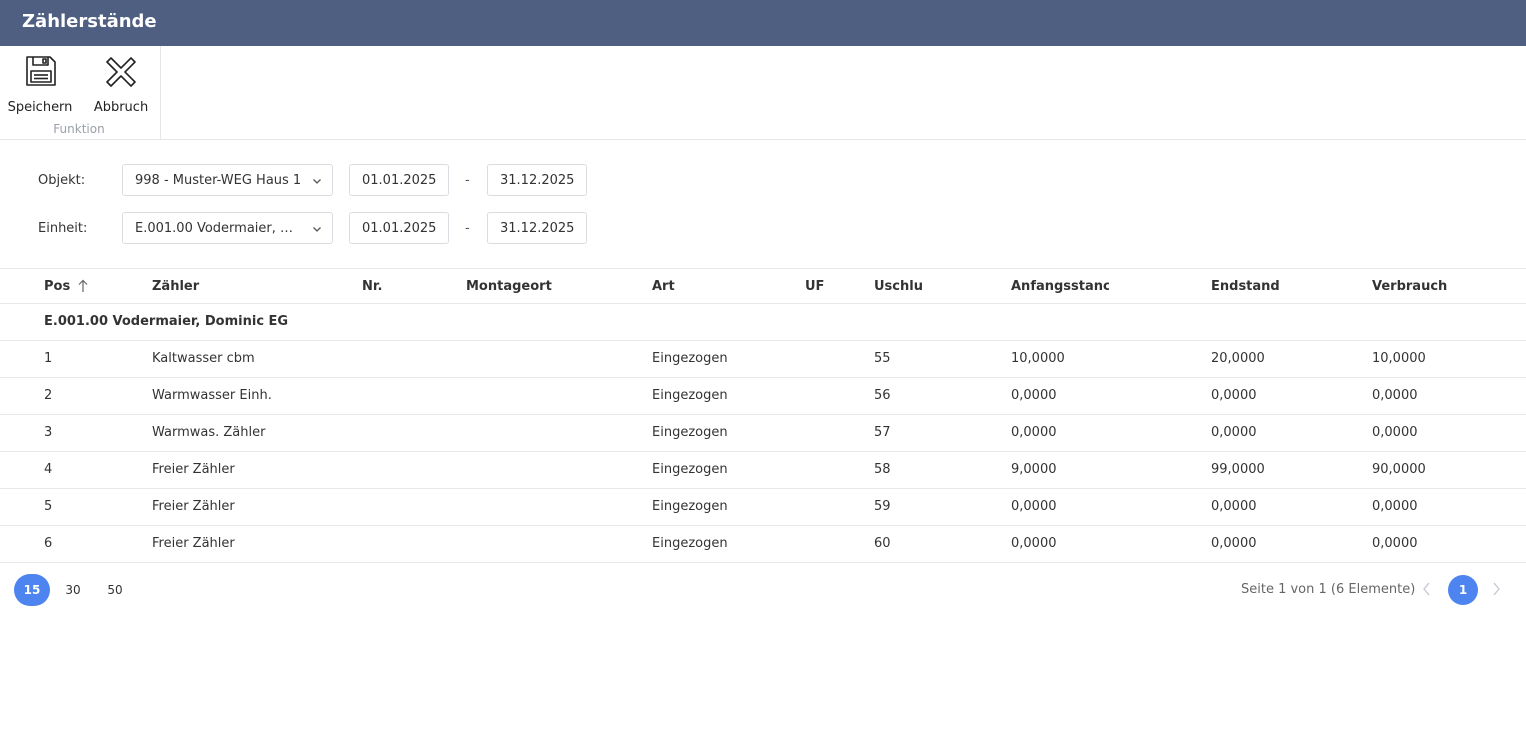 Image resolution: width=1526 pixels, height=736 pixels. I want to click on page-size-50: 50, so click(115, 590).